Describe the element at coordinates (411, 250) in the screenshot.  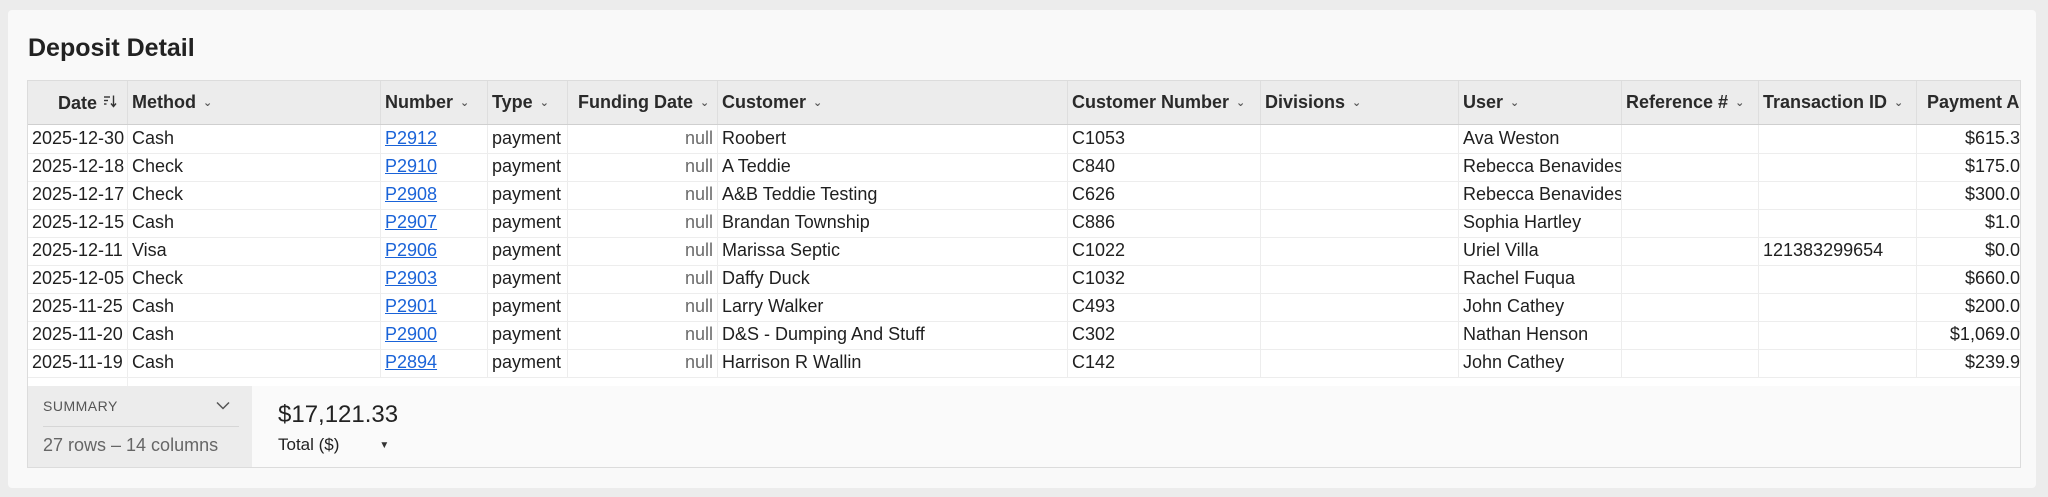
I see `payment-number-link: P2906` at that location.